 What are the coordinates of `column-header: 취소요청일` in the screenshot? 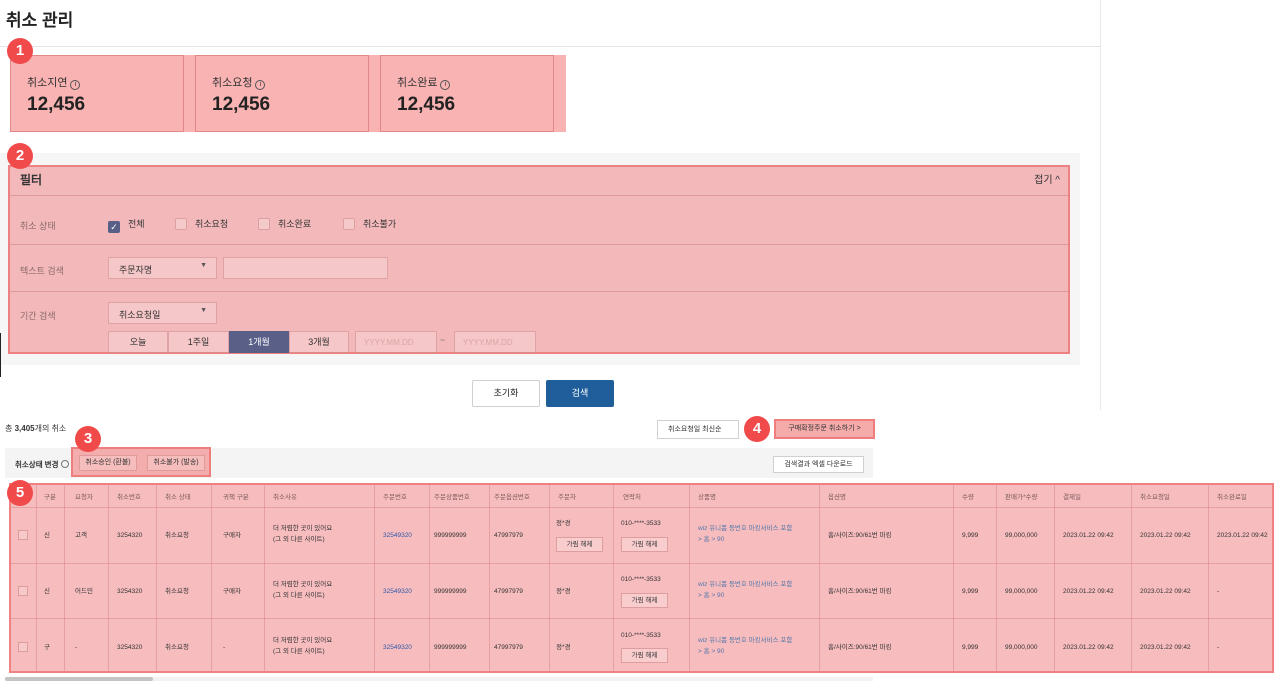 It's located at (1155, 496).